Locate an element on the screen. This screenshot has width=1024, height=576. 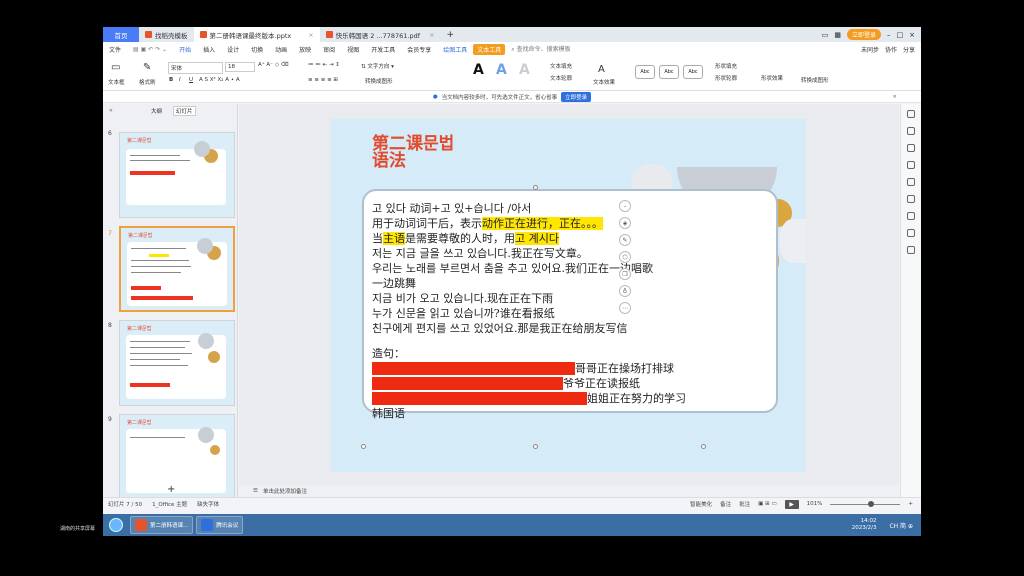
minimize-icon: – is located at coordinates (889, 35).